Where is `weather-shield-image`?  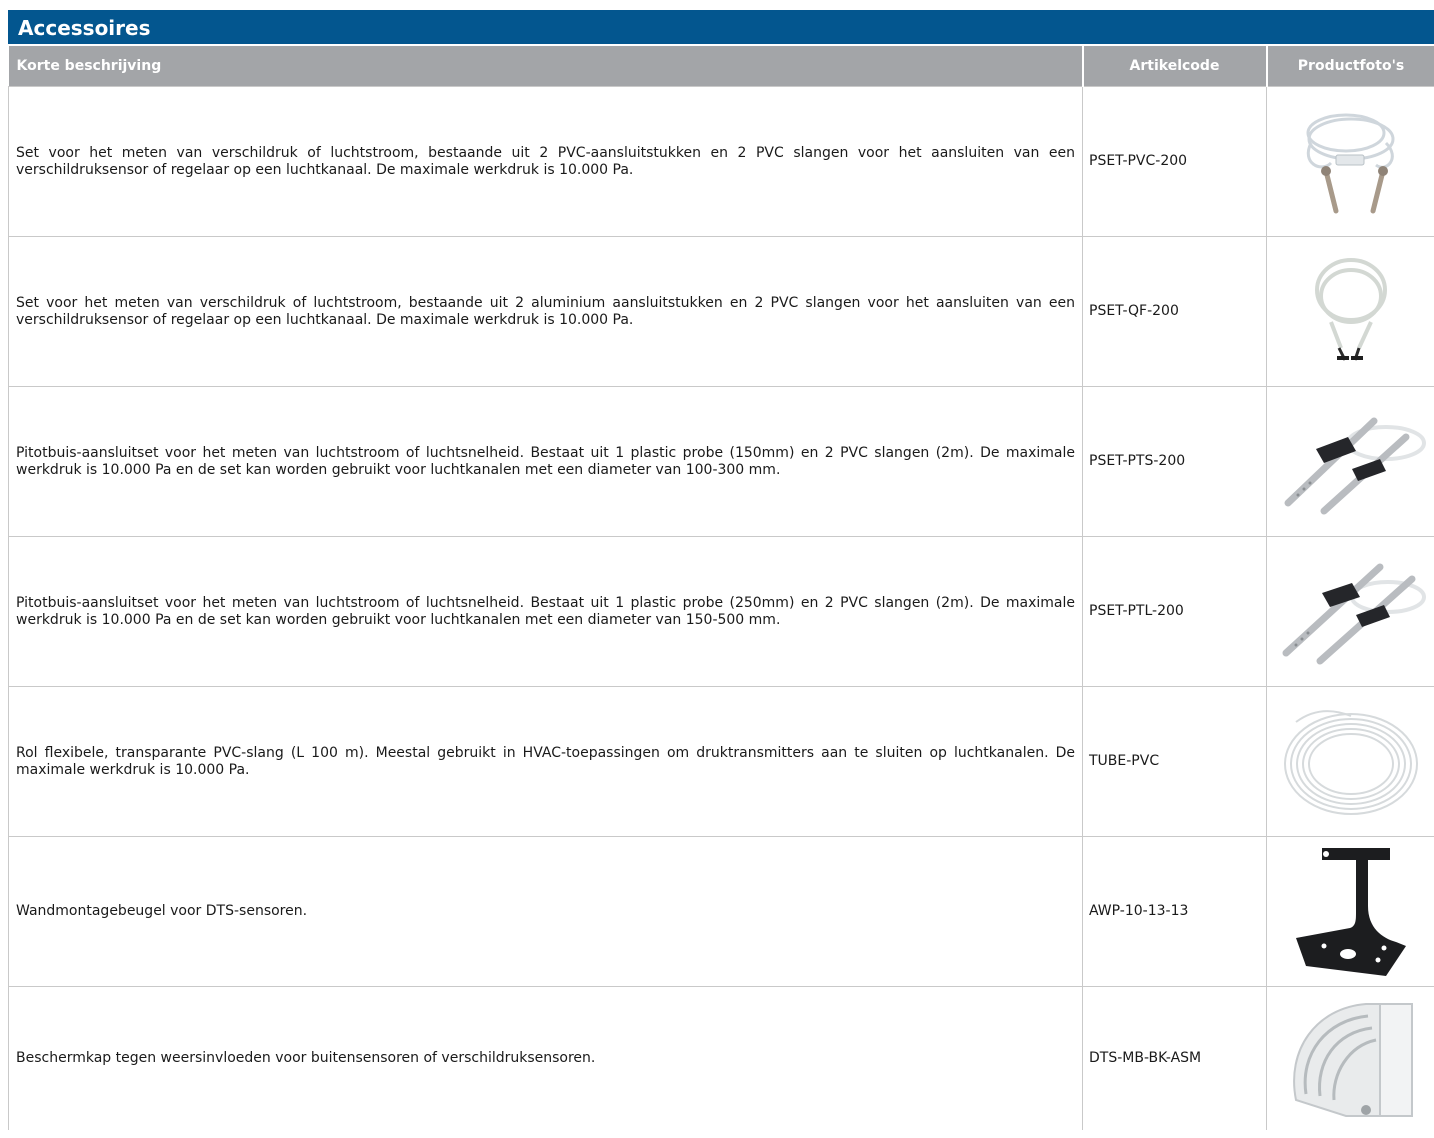 weather-shield-image is located at coordinates (1350, 1058).